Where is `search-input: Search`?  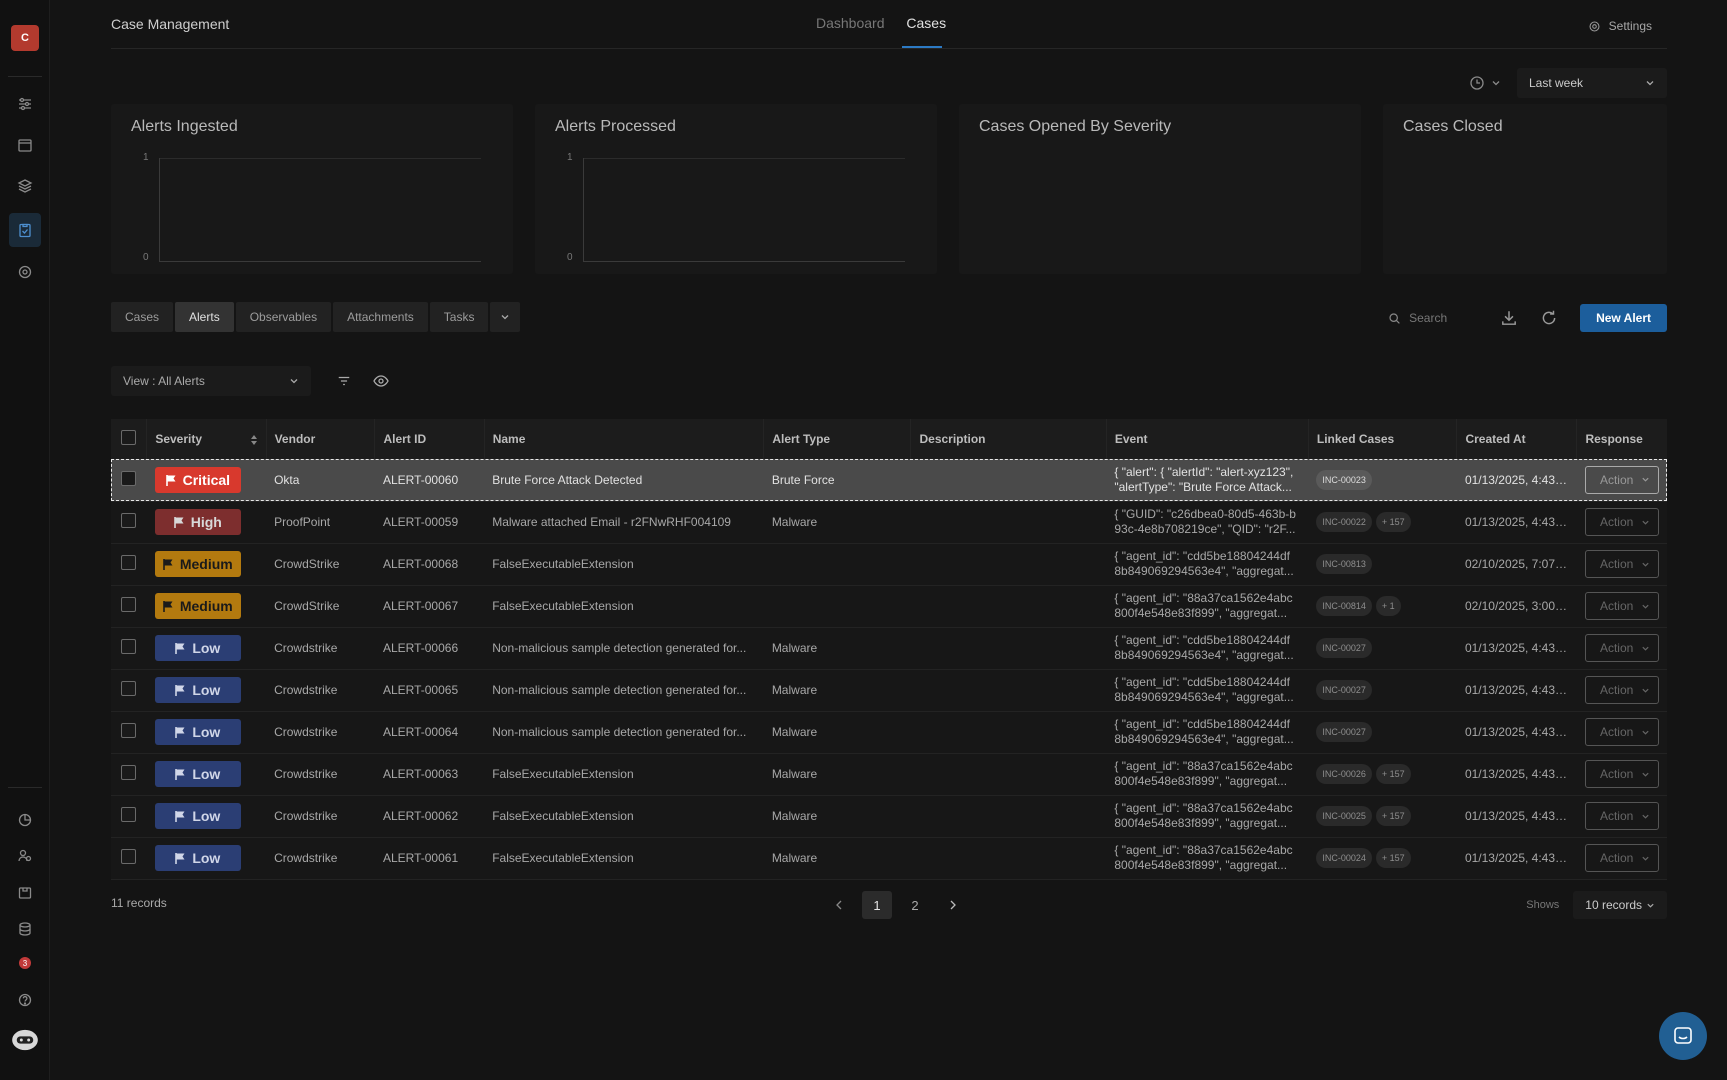 search-input: Search is located at coordinates (1433, 318).